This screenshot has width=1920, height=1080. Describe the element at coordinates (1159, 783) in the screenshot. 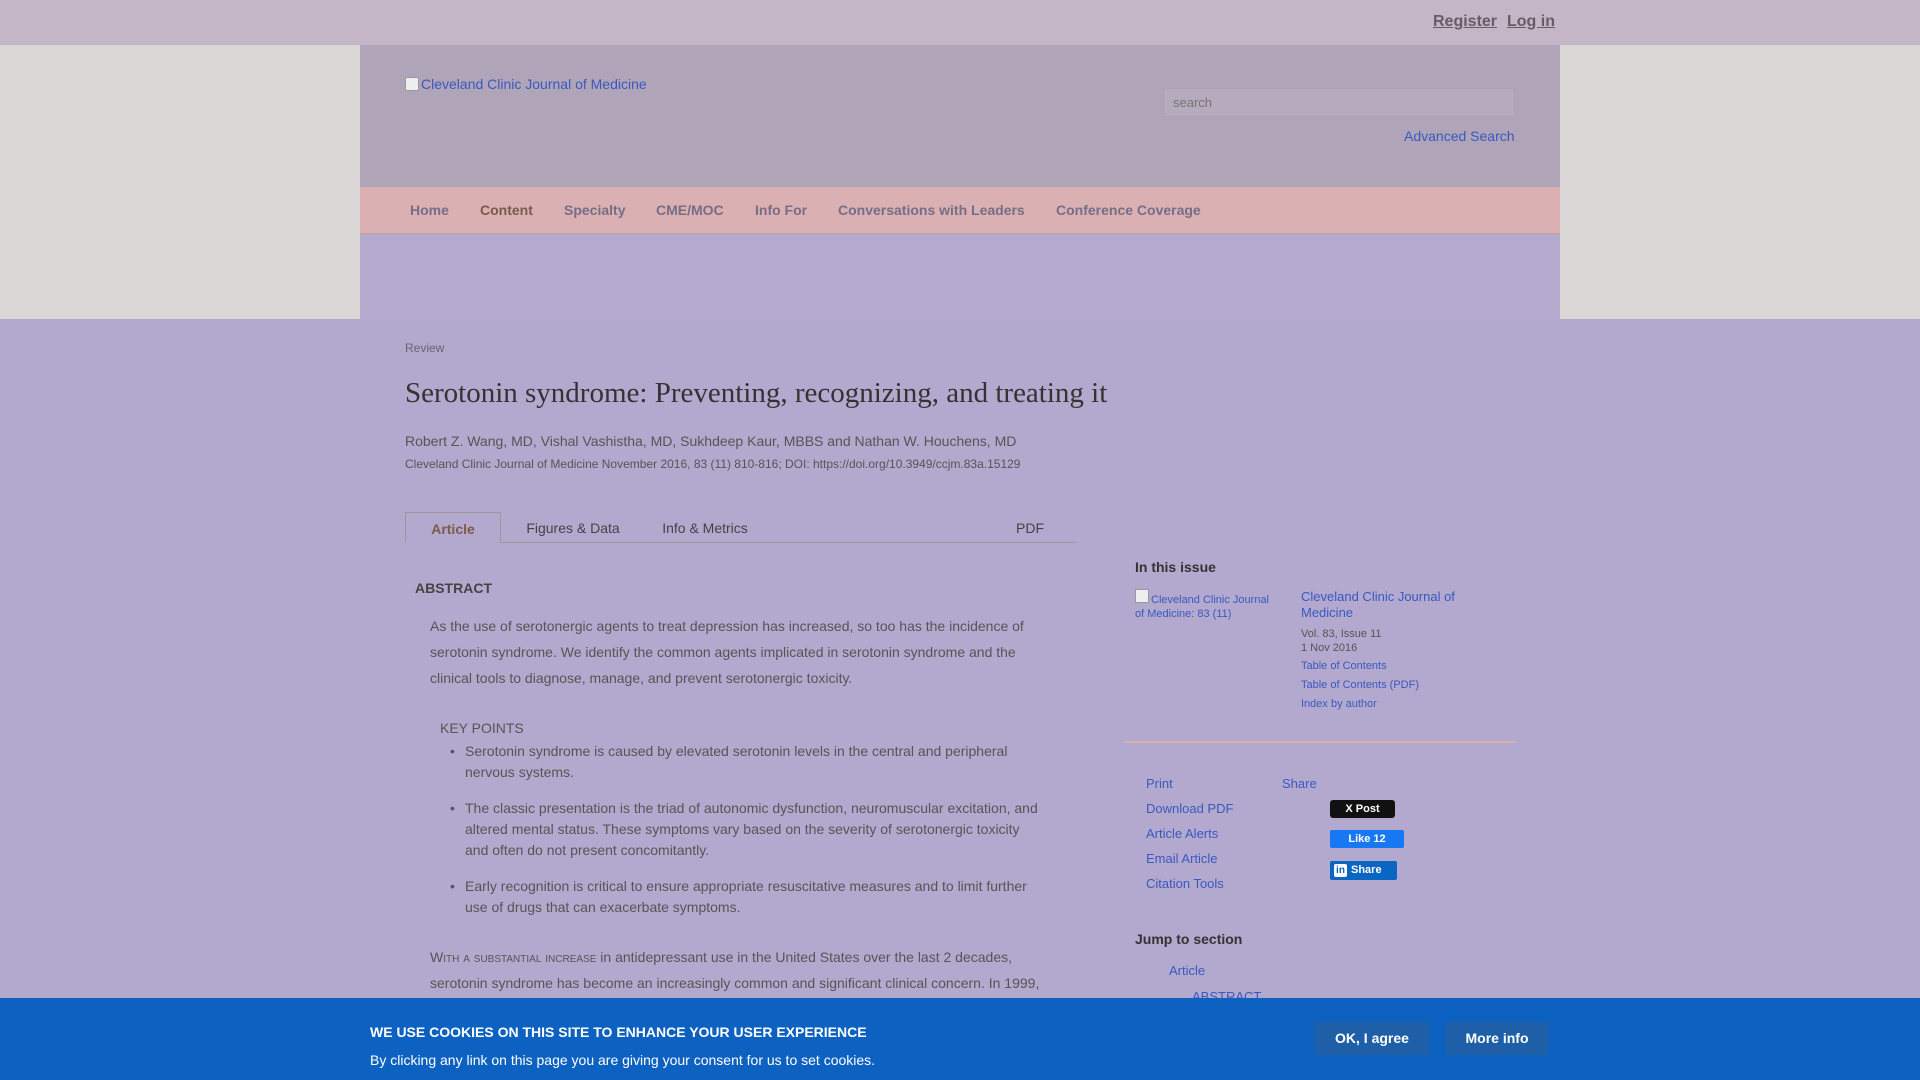

I see `tool-label: Print` at that location.